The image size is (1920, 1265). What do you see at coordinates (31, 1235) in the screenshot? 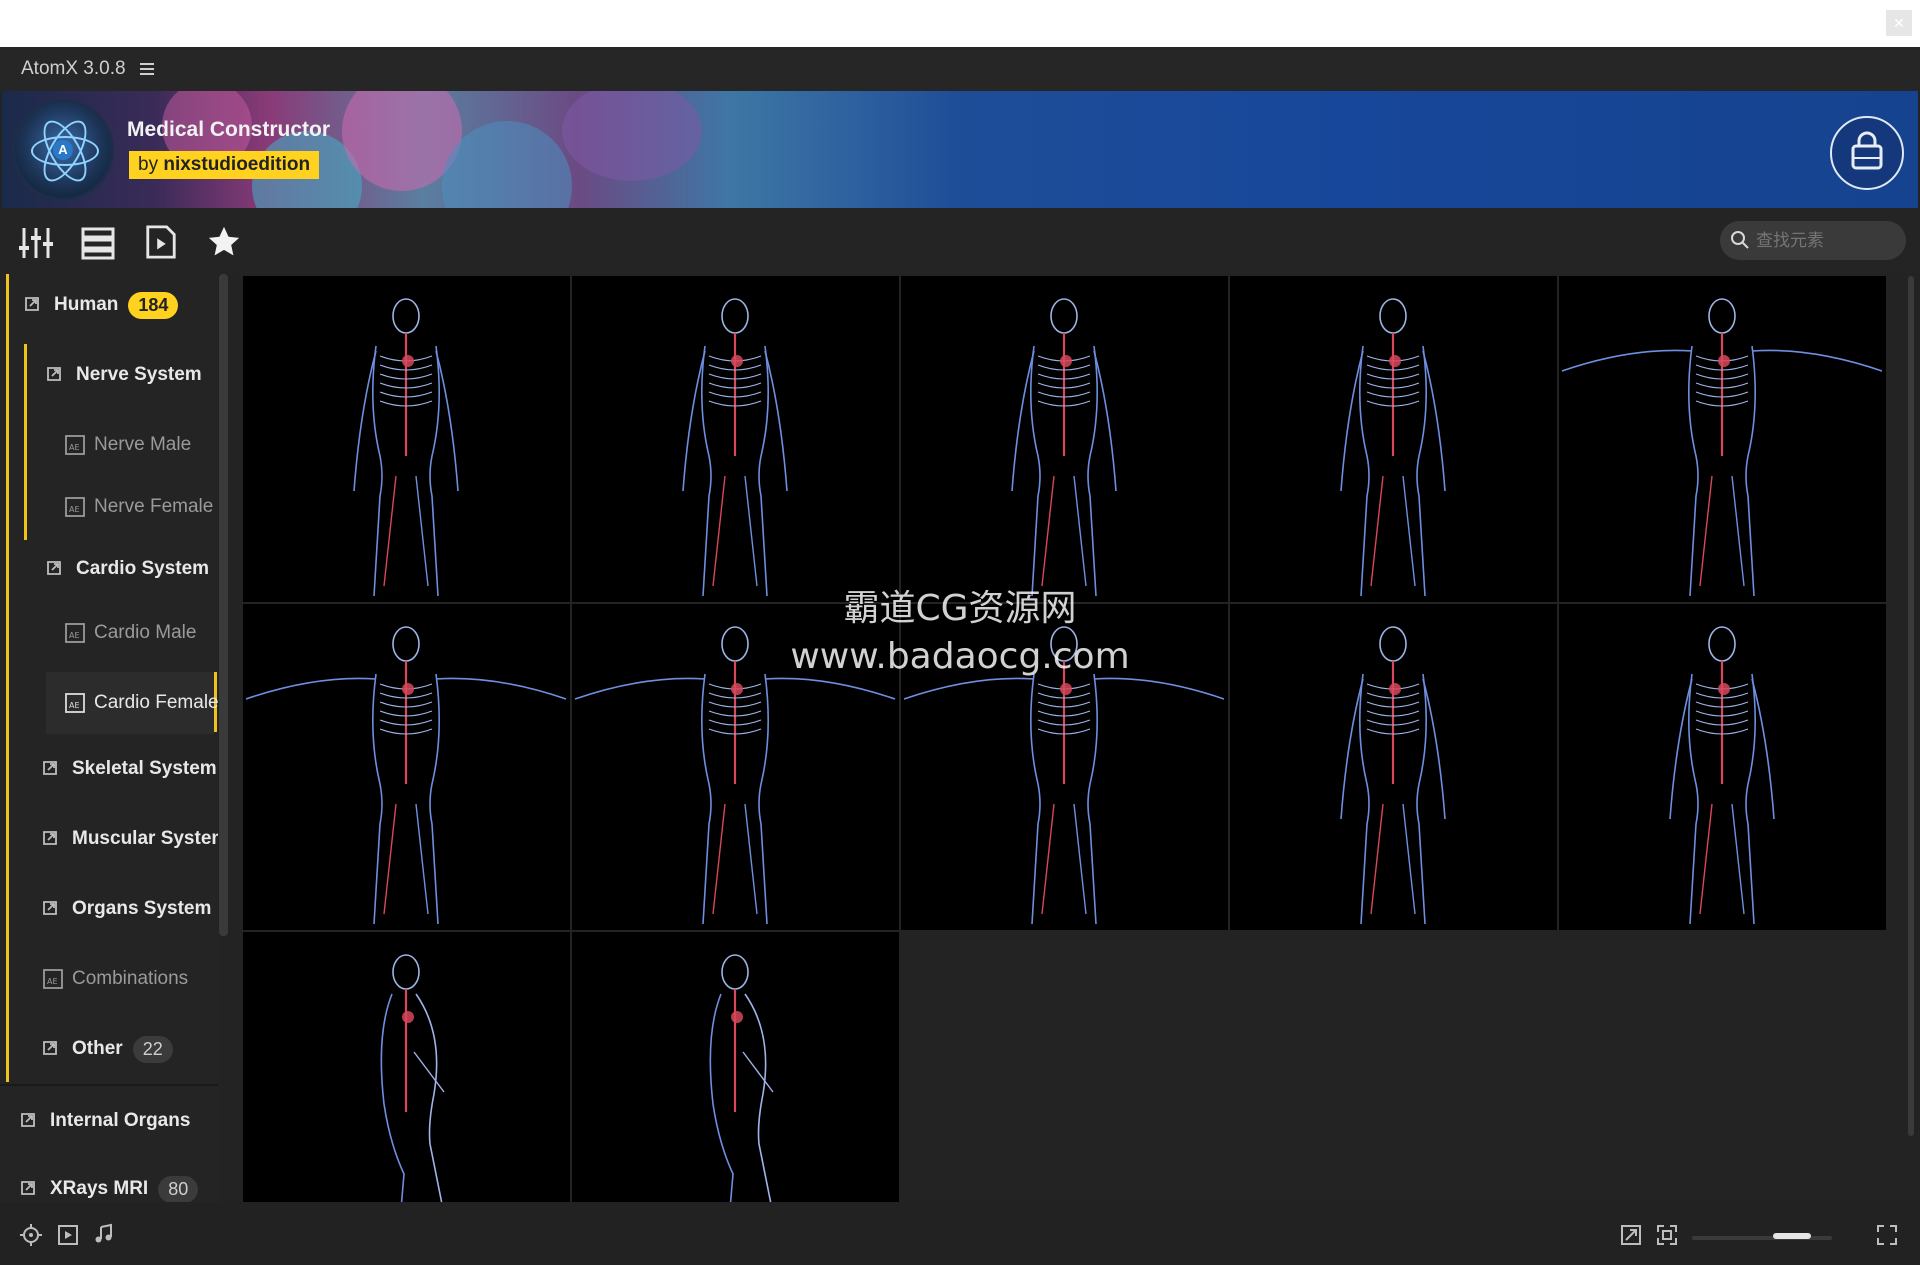
I see `target-icon` at bounding box center [31, 1235].